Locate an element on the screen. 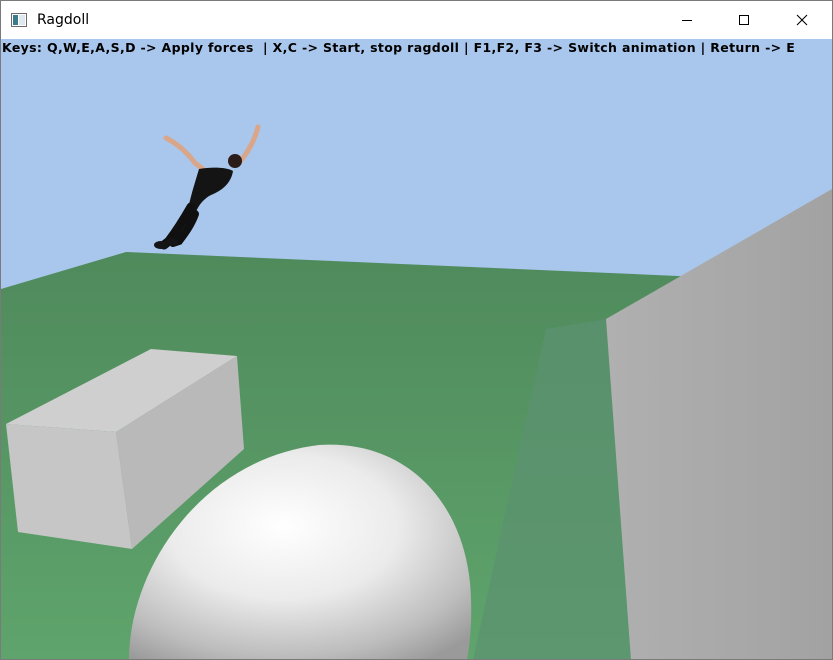  title-bar: Ragdoll is located at coordinates (416, 20).